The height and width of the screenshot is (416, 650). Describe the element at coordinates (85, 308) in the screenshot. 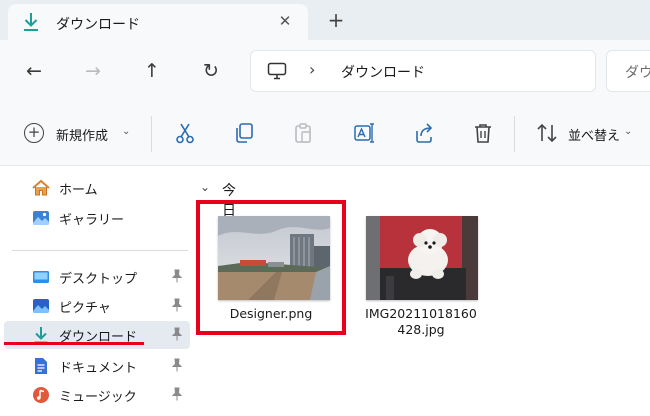

I see `sidebar-item-label: ピクチャ` at that location.